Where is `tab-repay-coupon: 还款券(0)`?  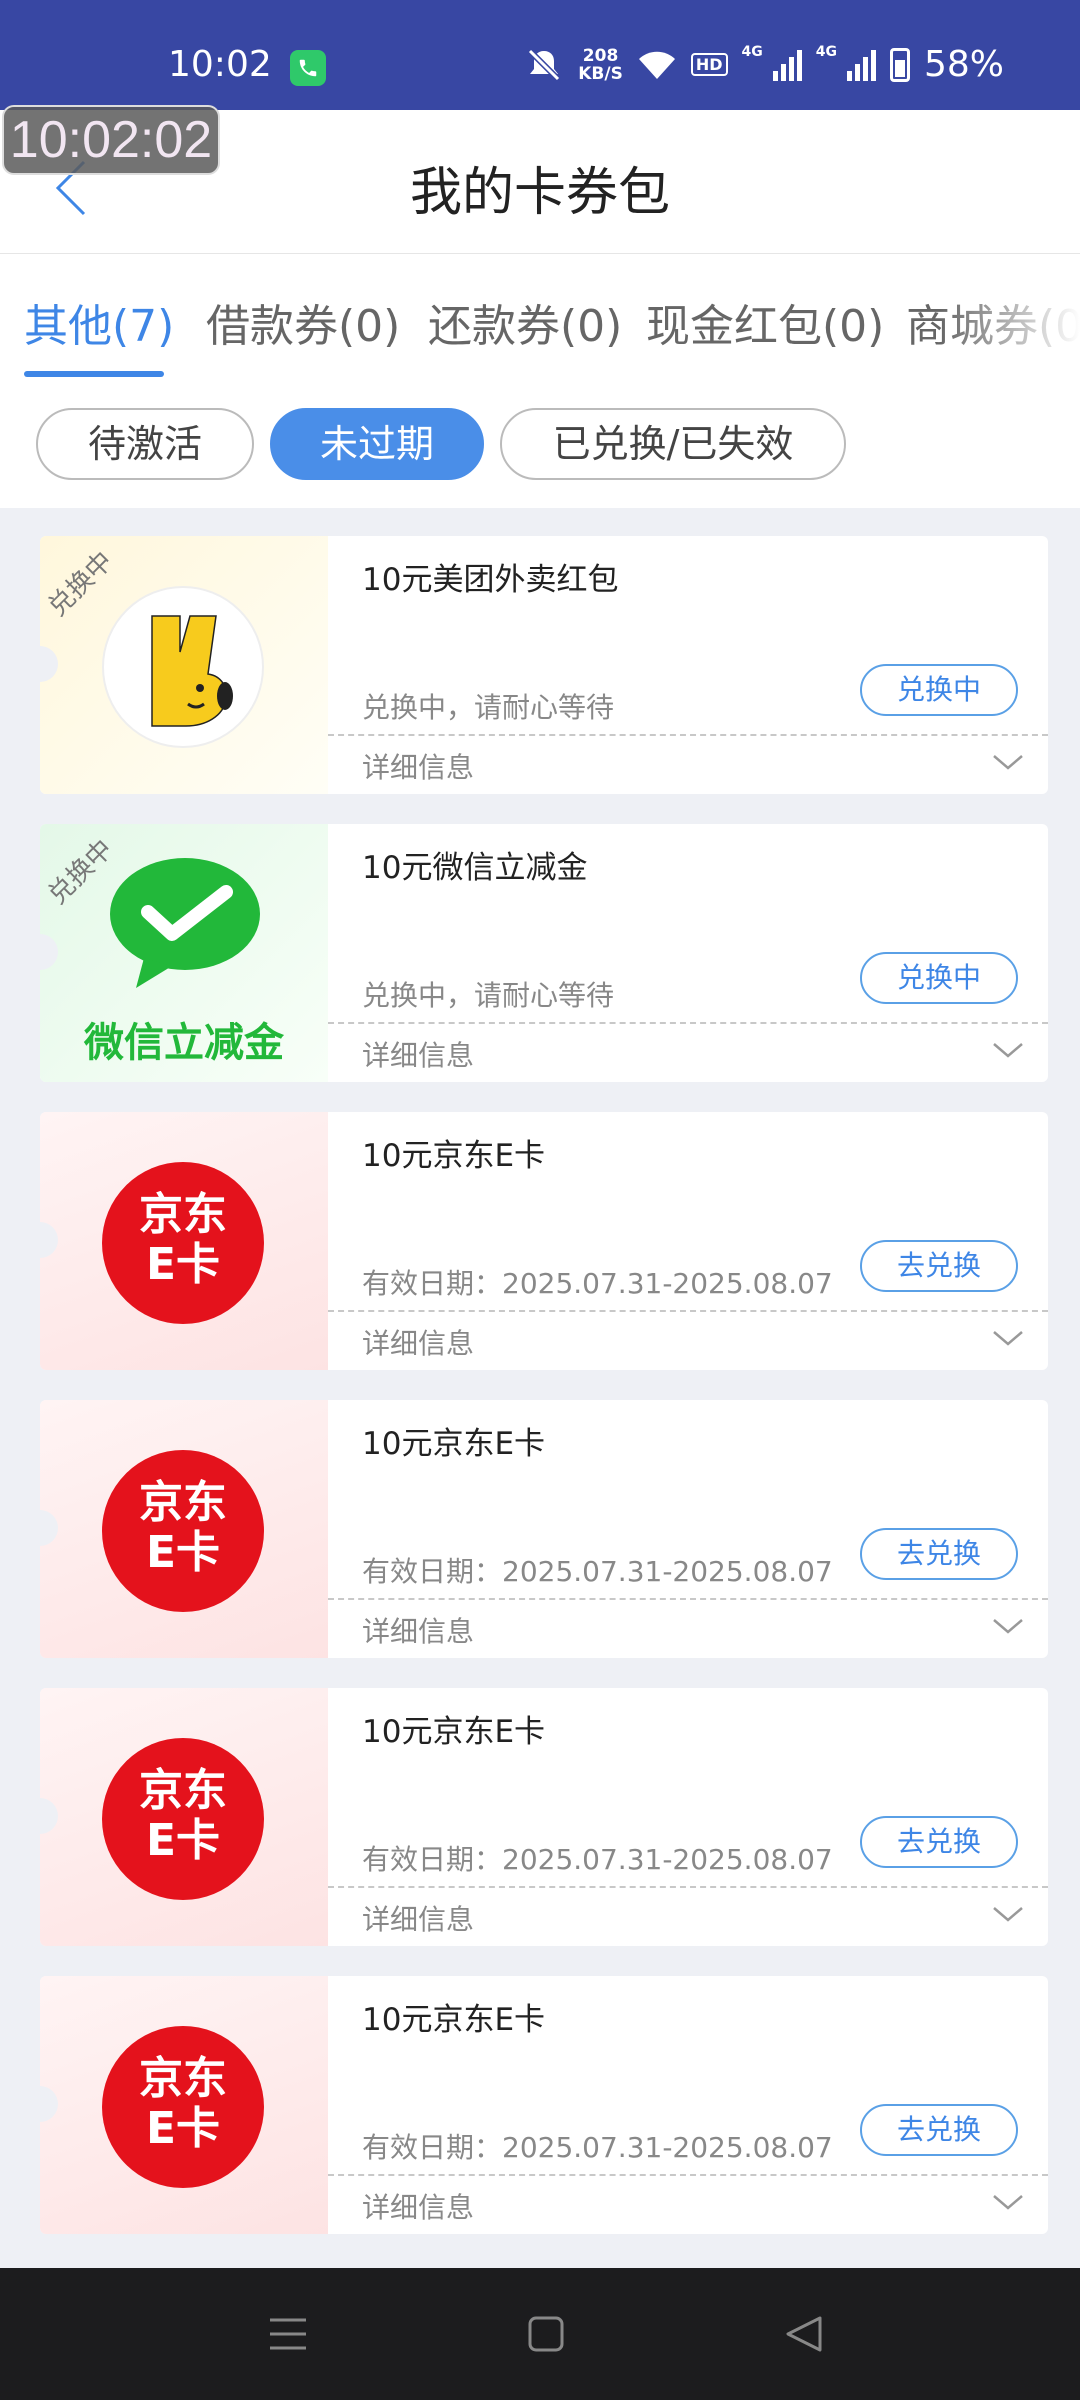 tab-repay-coupon: 还款券(0) is located at coordinates (525, 322).